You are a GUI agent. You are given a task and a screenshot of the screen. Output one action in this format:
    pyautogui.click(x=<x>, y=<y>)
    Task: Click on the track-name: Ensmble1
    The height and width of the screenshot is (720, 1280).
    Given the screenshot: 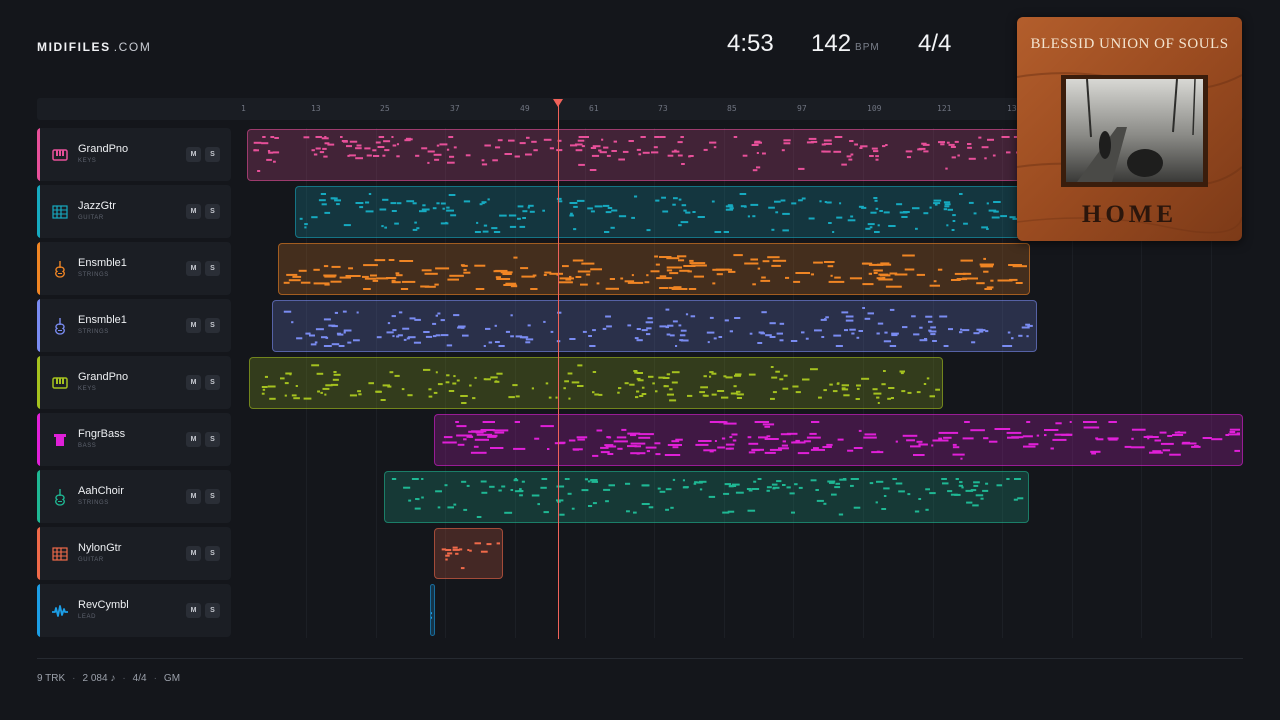 What is the action you would take?
    pyautogui.click(x=102, y=263)
    